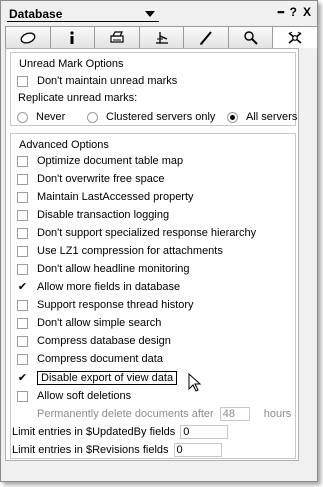 This screenshot has width=323, height=487. I want to click on radio-all-servers: All servers, so click(262, 117).